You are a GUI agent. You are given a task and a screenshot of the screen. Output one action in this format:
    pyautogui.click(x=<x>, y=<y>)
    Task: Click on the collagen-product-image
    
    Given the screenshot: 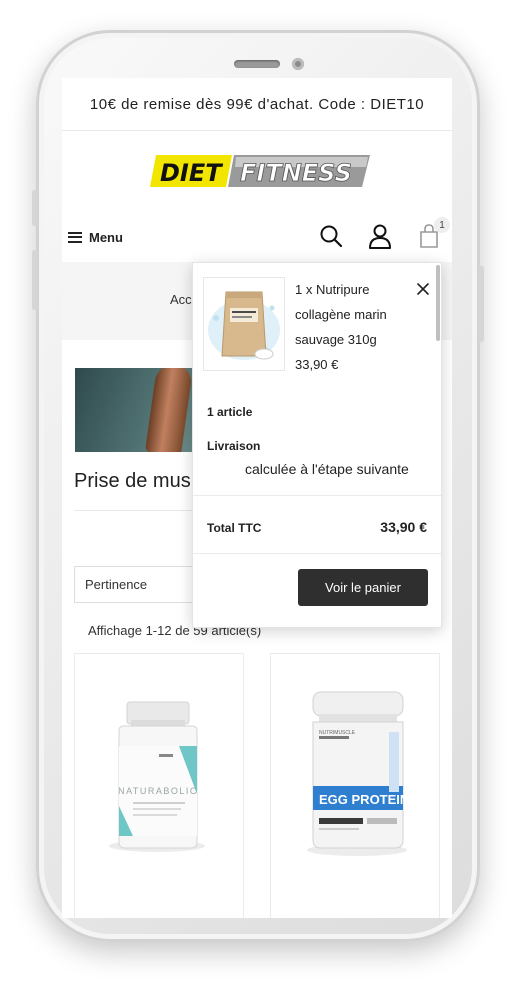 What is the action you would take?
    pyautogui.click(x=244, y=325)
    